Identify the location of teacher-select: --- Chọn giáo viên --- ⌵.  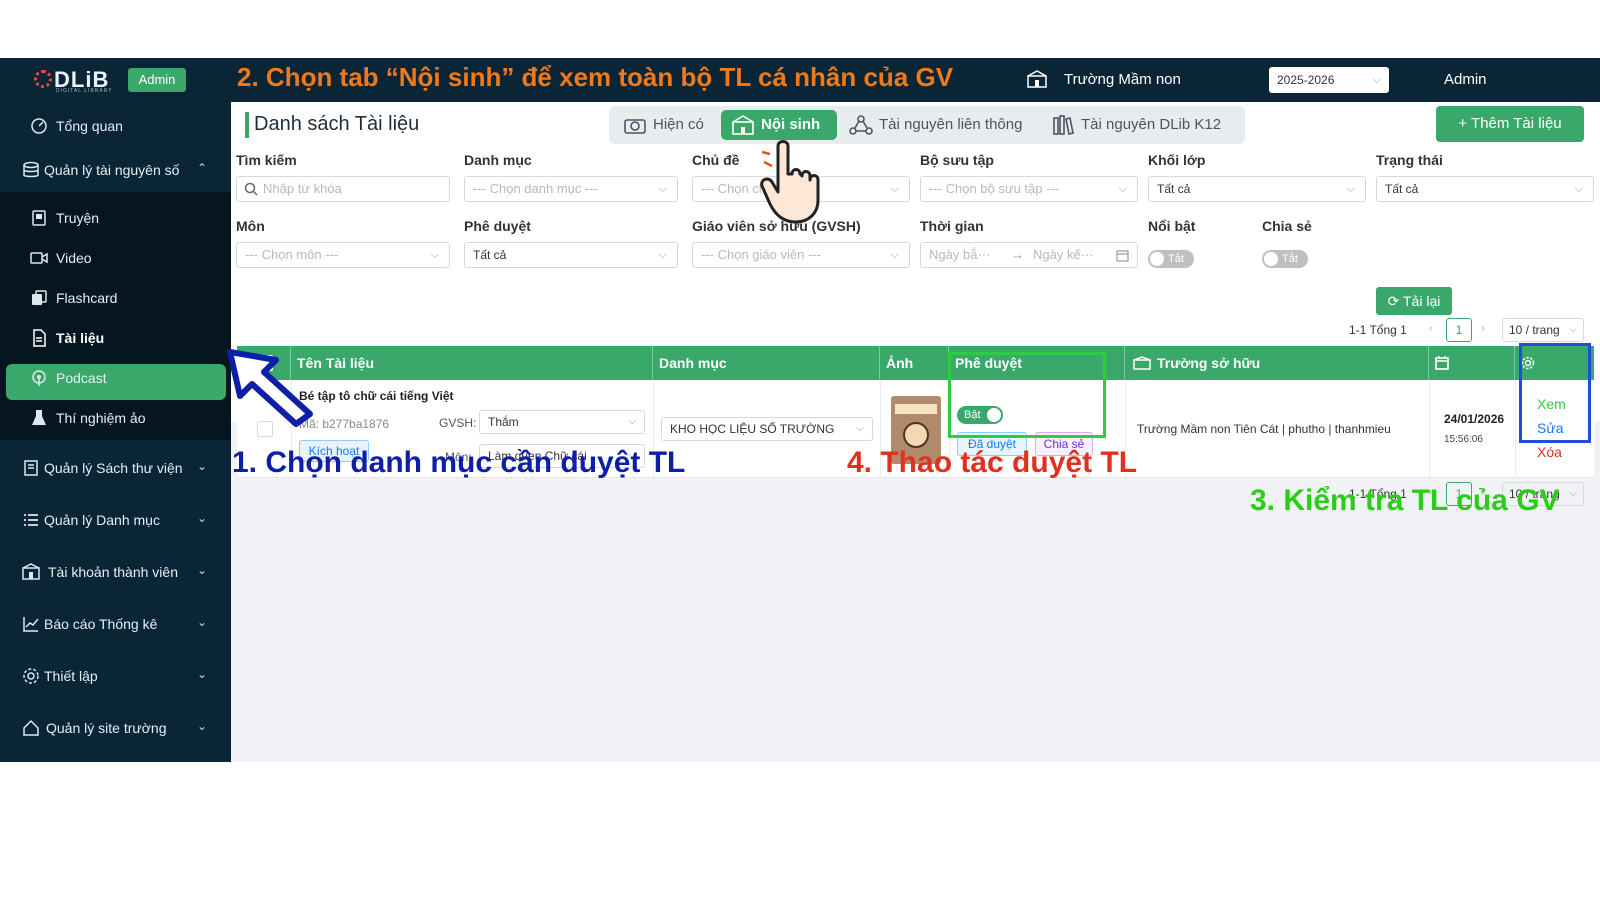
(801, 255).